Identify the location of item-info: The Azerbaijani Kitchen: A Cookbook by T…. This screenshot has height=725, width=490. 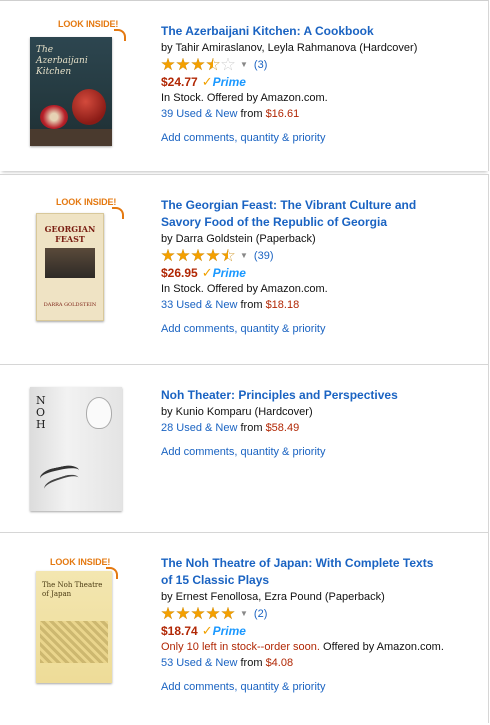
(321, 83).